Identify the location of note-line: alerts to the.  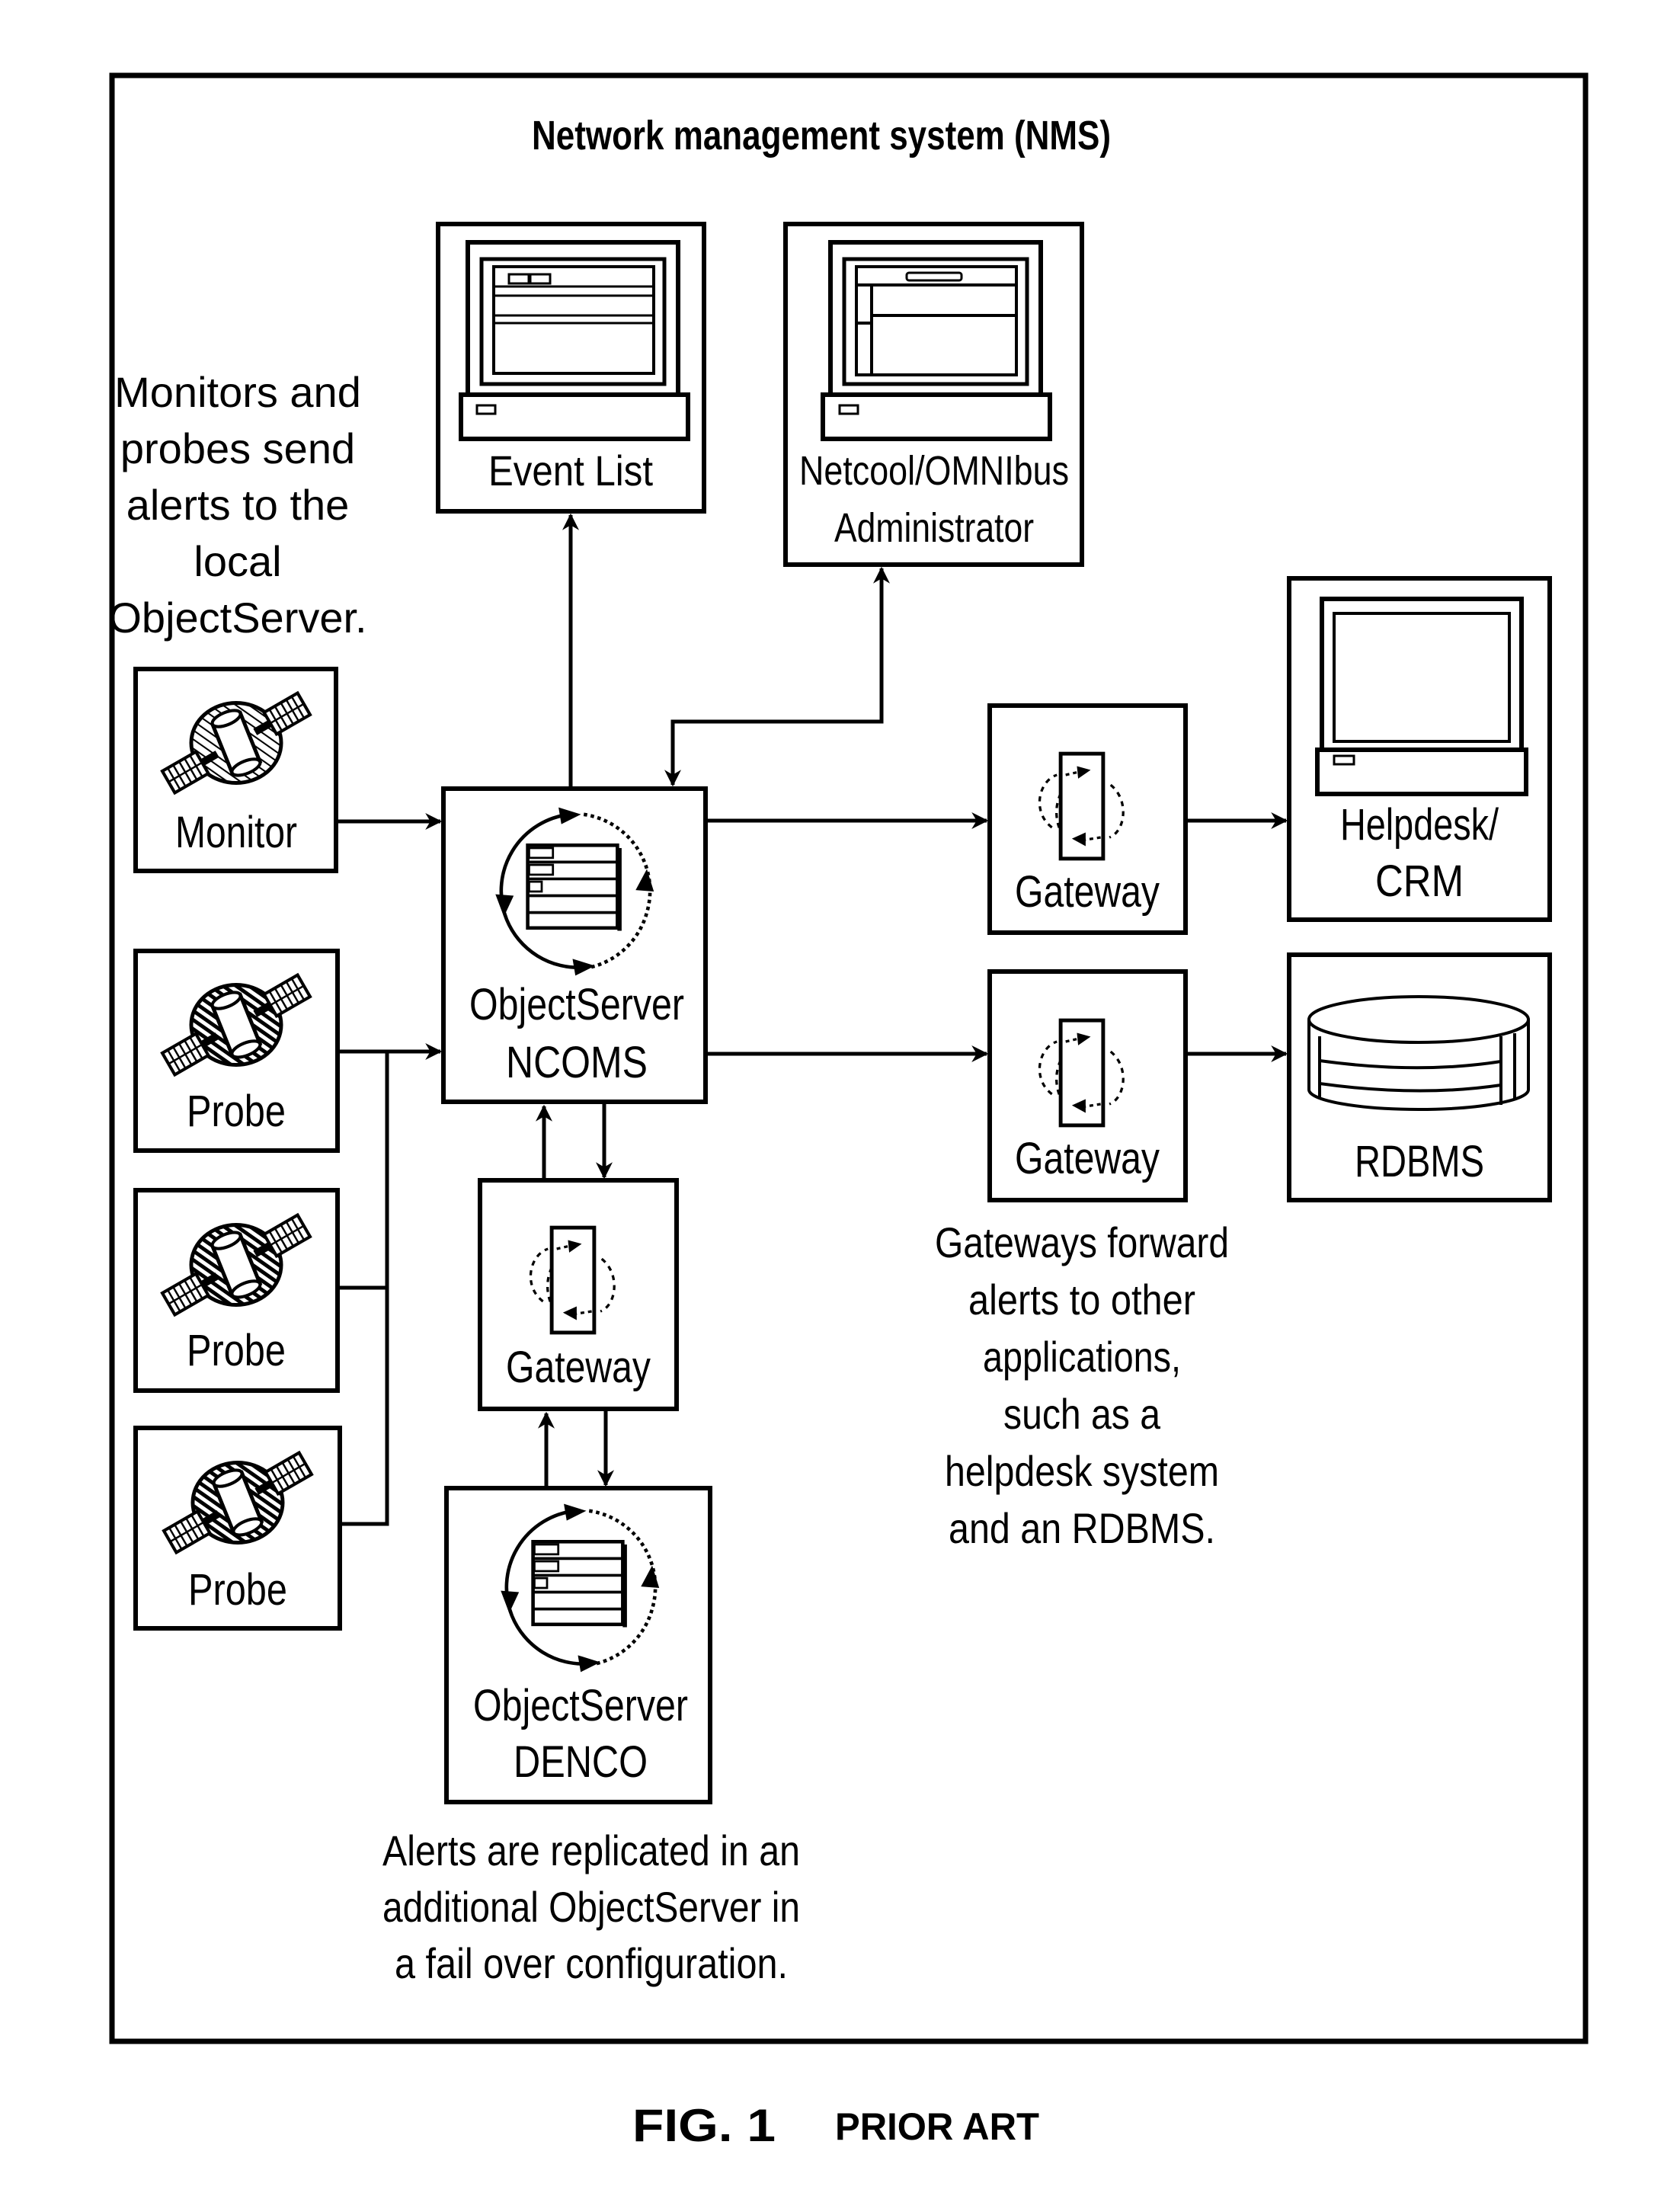
(238, 505).